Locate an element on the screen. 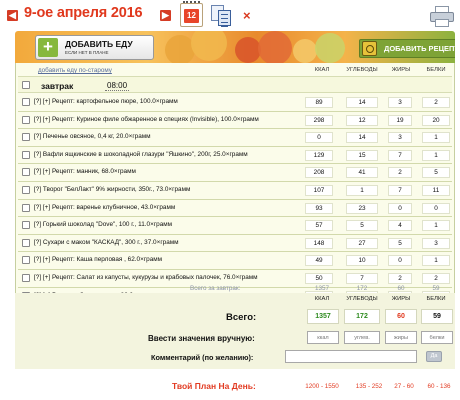 Image resolution: width=460 pixels, height=400 pixels. summary-header-fat: ЖИРЫ is located at coordinates (401, 299).